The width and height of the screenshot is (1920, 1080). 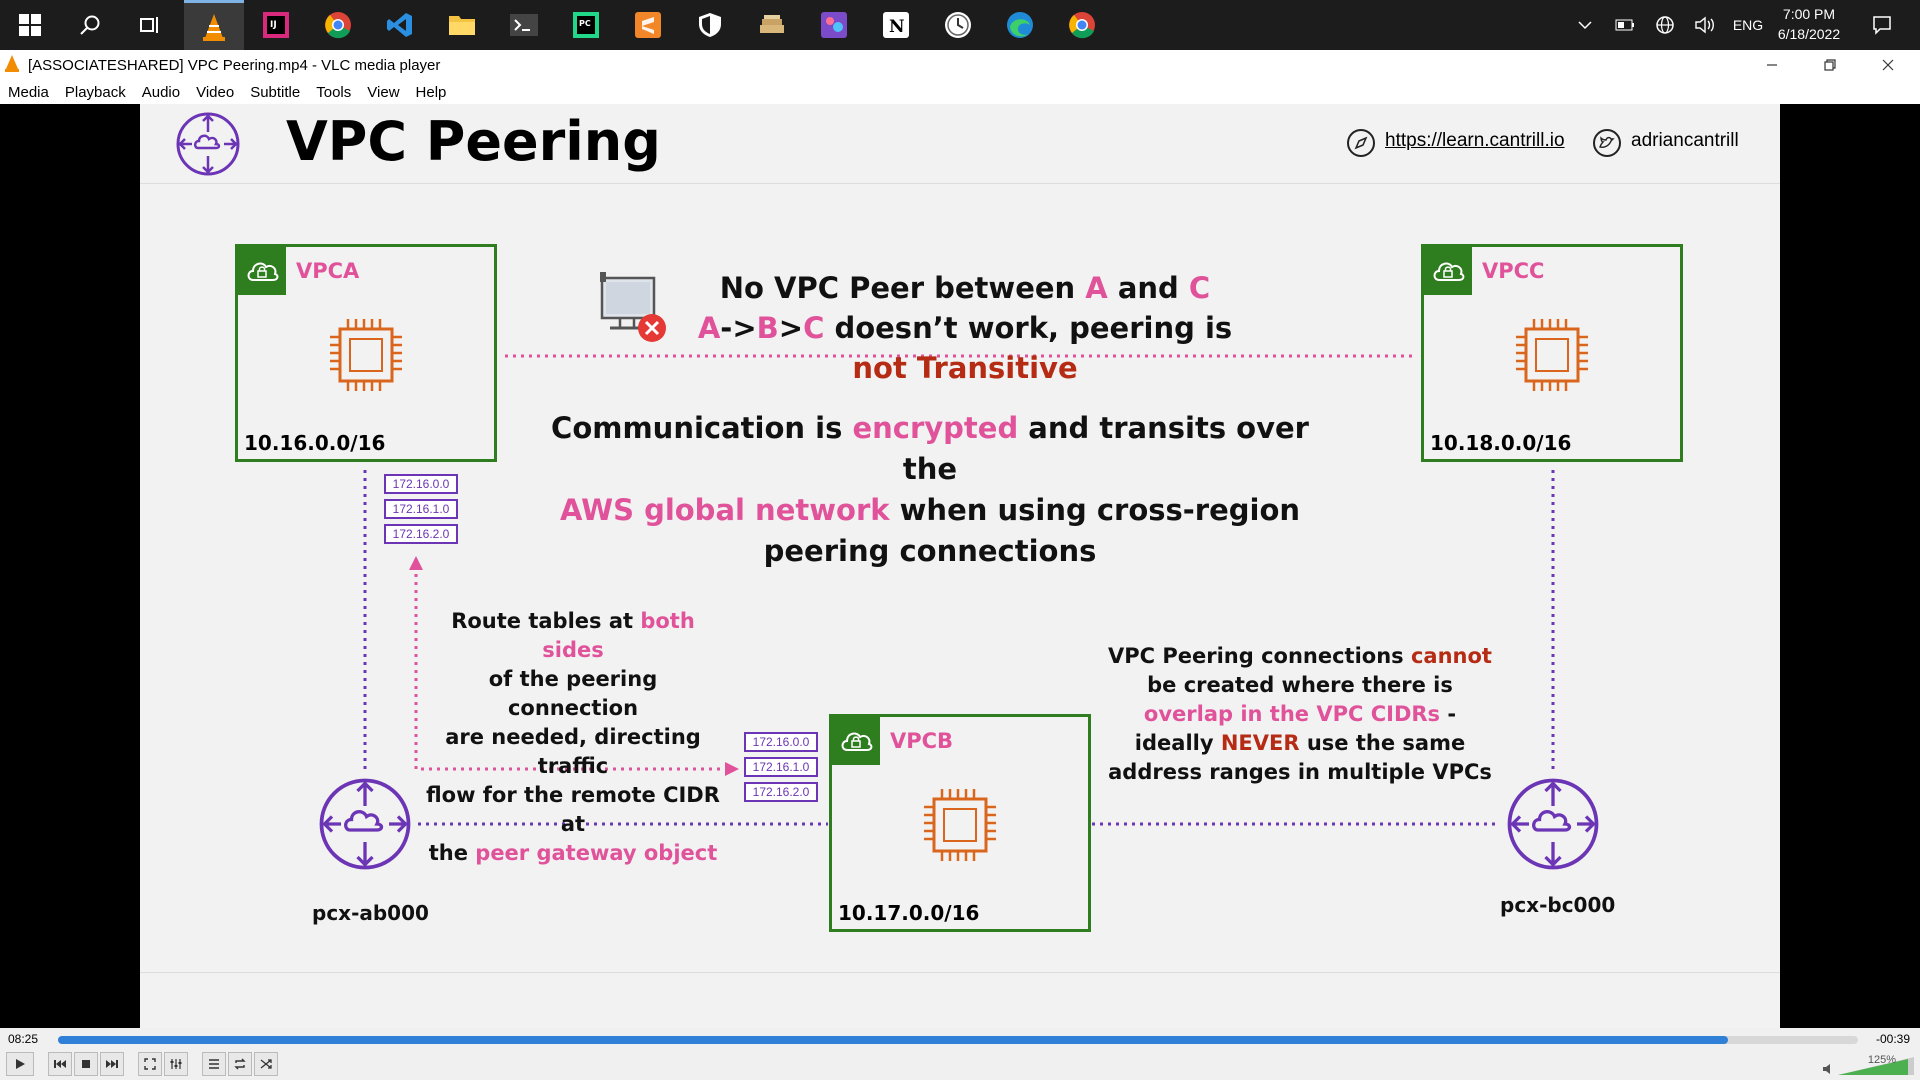 I want to click on route-note-l2: of the peering connection, so click(x=573, y=693).